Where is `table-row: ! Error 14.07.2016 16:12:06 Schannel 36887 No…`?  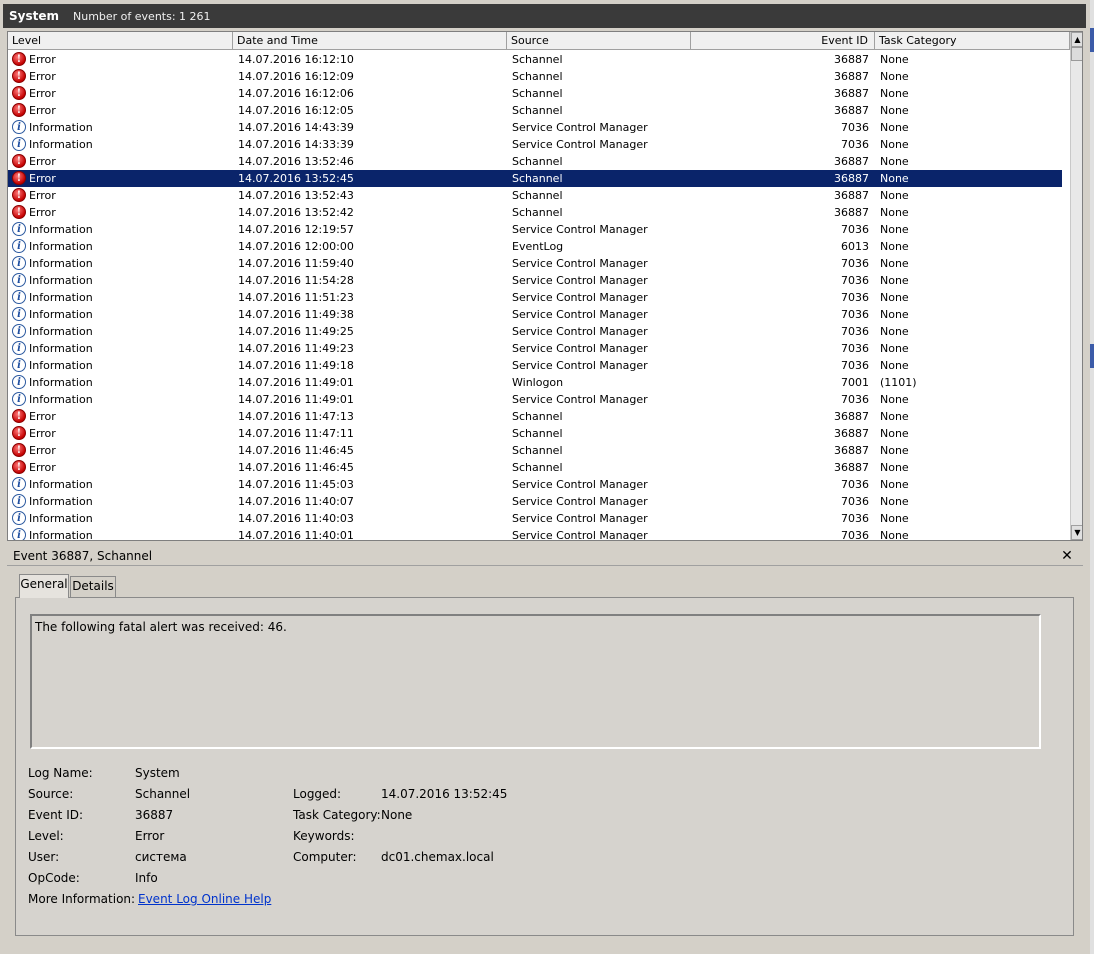 table-row: ! Error 14.07.2016 16:12:06 Schannel 36887 No… is located at coordinates (535, 93).